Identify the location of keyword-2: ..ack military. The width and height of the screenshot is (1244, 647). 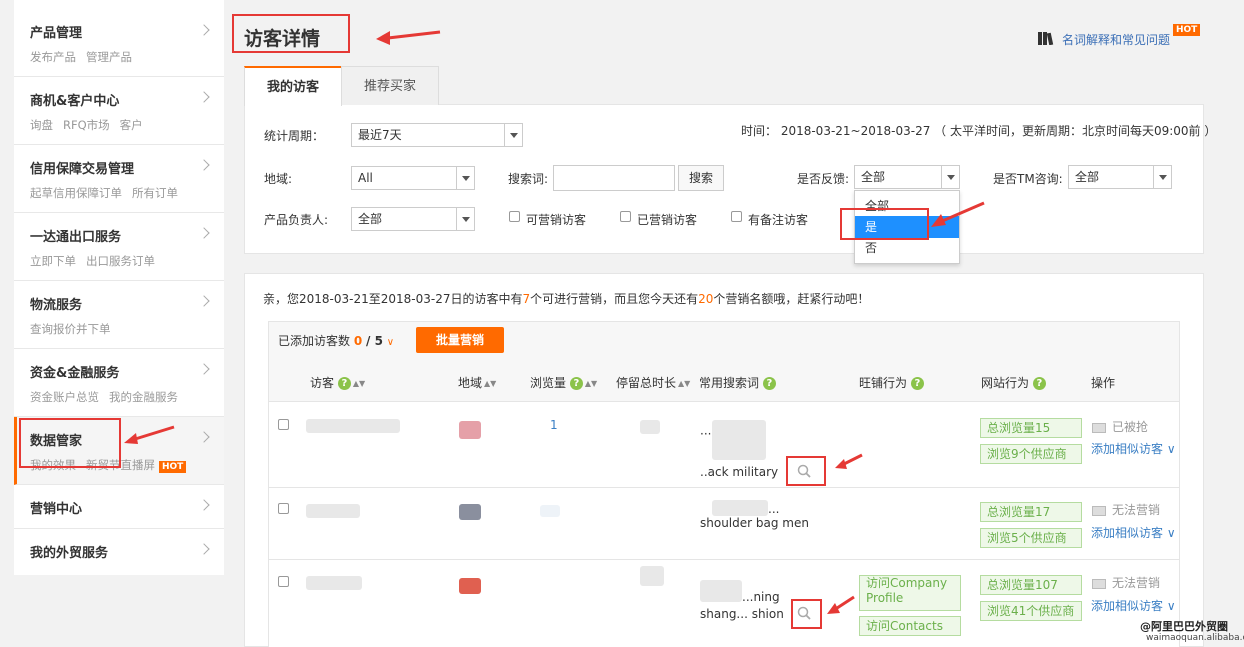
(739, 472).